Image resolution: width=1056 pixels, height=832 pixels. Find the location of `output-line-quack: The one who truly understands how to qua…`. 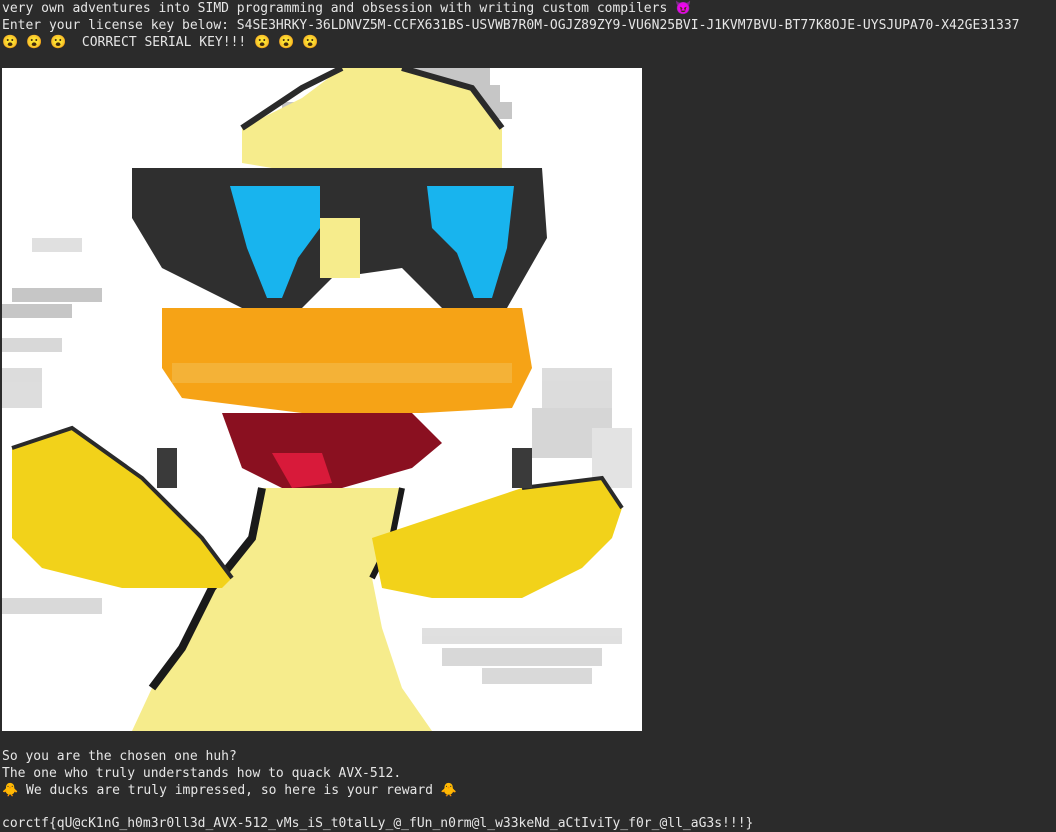

output-line-quack: The one who truly understands how to qua… is located at coordinates (202, 773).